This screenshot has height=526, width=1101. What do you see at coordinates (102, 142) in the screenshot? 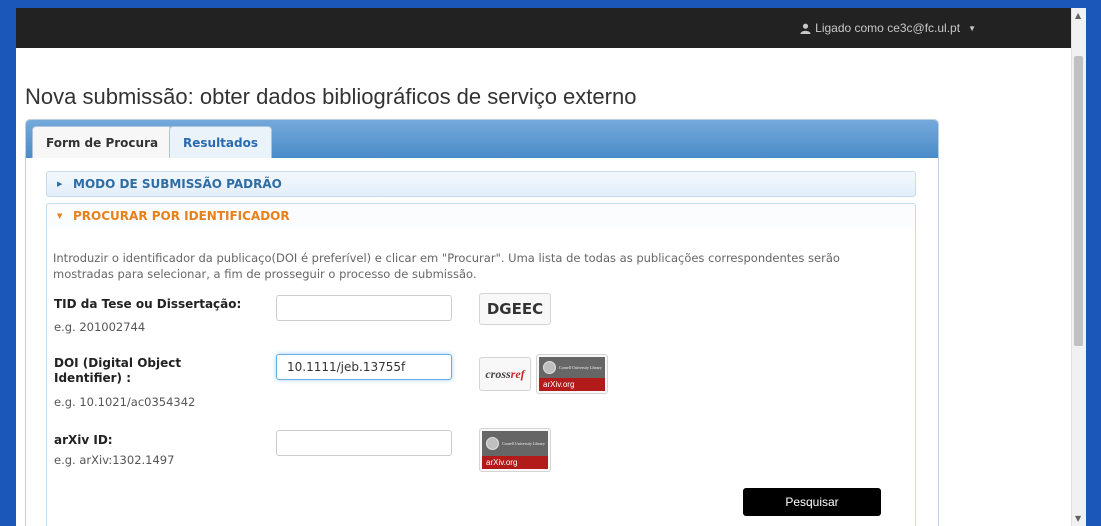
I see `tab-form-de-procura: Form de Procura` at bounding box center [102, 142].